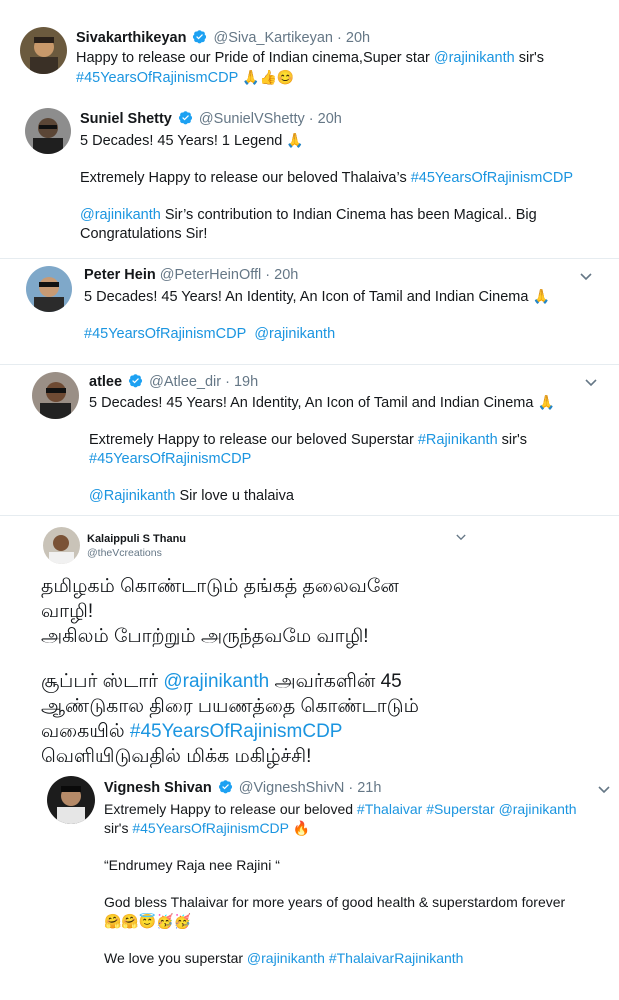  I want to click on tamil-line: தமிழகம் கொண்டாடும் தங்கத் தலைவனே, so click(220, 586).